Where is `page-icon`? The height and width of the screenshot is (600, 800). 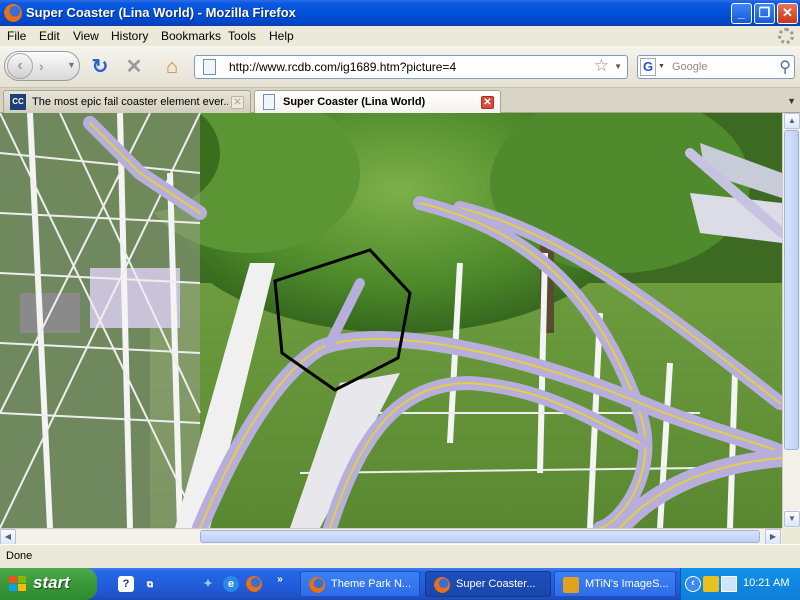 page-icon is located at coordinates (209, 67).